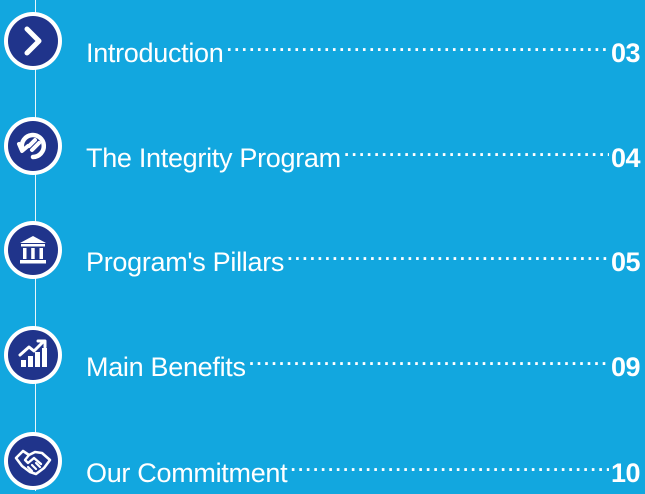 The height and width of the screenshot is (494, 645). I want to click on toc-entry-our-commitment: Our Commitment 10, so click(322, 463).